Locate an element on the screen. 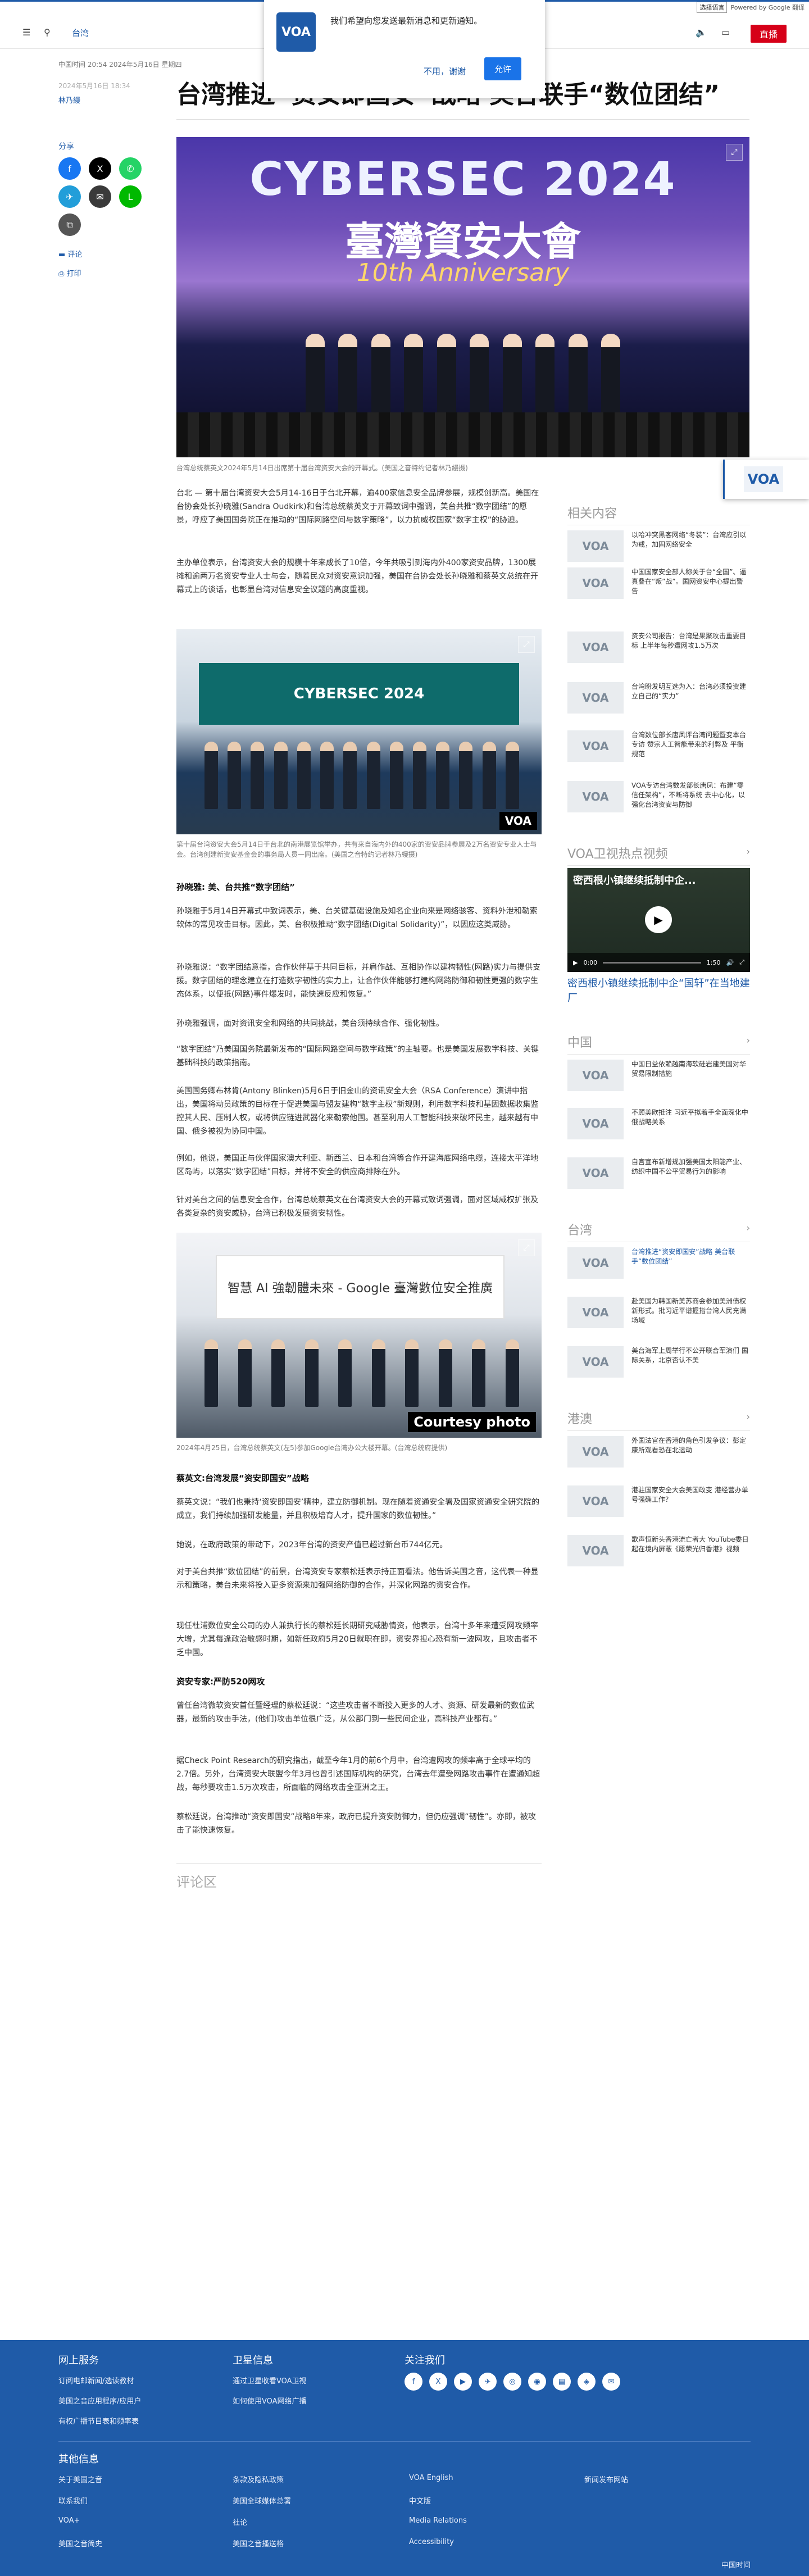 This screenshot has width=809, height=2576. taiwan-item: VOA 赴美国为韩国新美苏商会参加美洲债权新形式。批习近平谱握指台湾人民充满场域 is located at coordinates (658, 1313).